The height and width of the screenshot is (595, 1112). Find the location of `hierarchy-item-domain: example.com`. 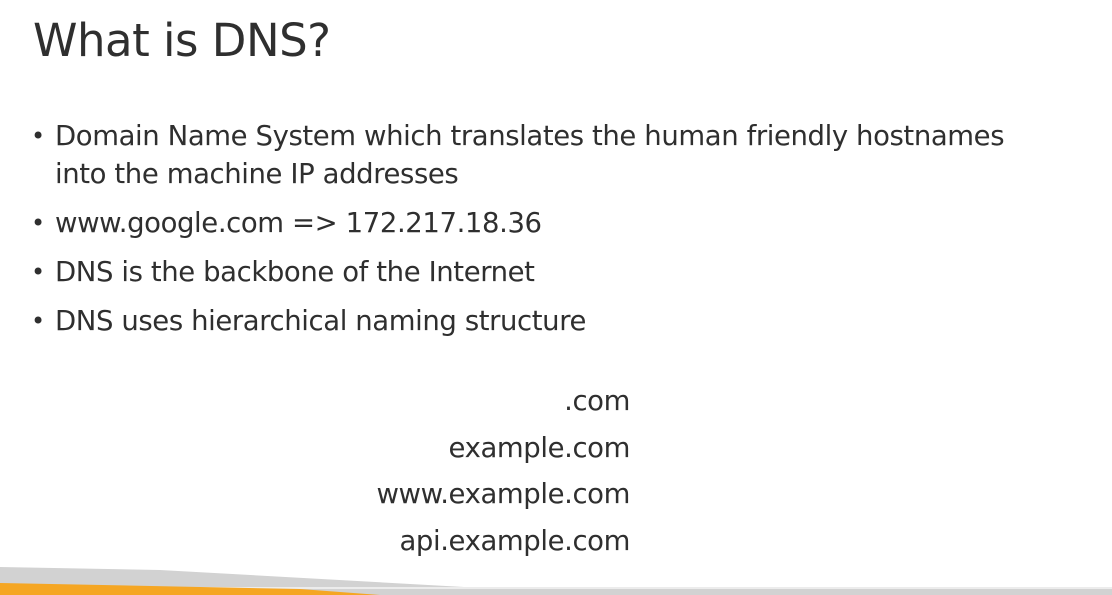

hierarchy-item-domain: example.com is located at coordinates (539, 447).